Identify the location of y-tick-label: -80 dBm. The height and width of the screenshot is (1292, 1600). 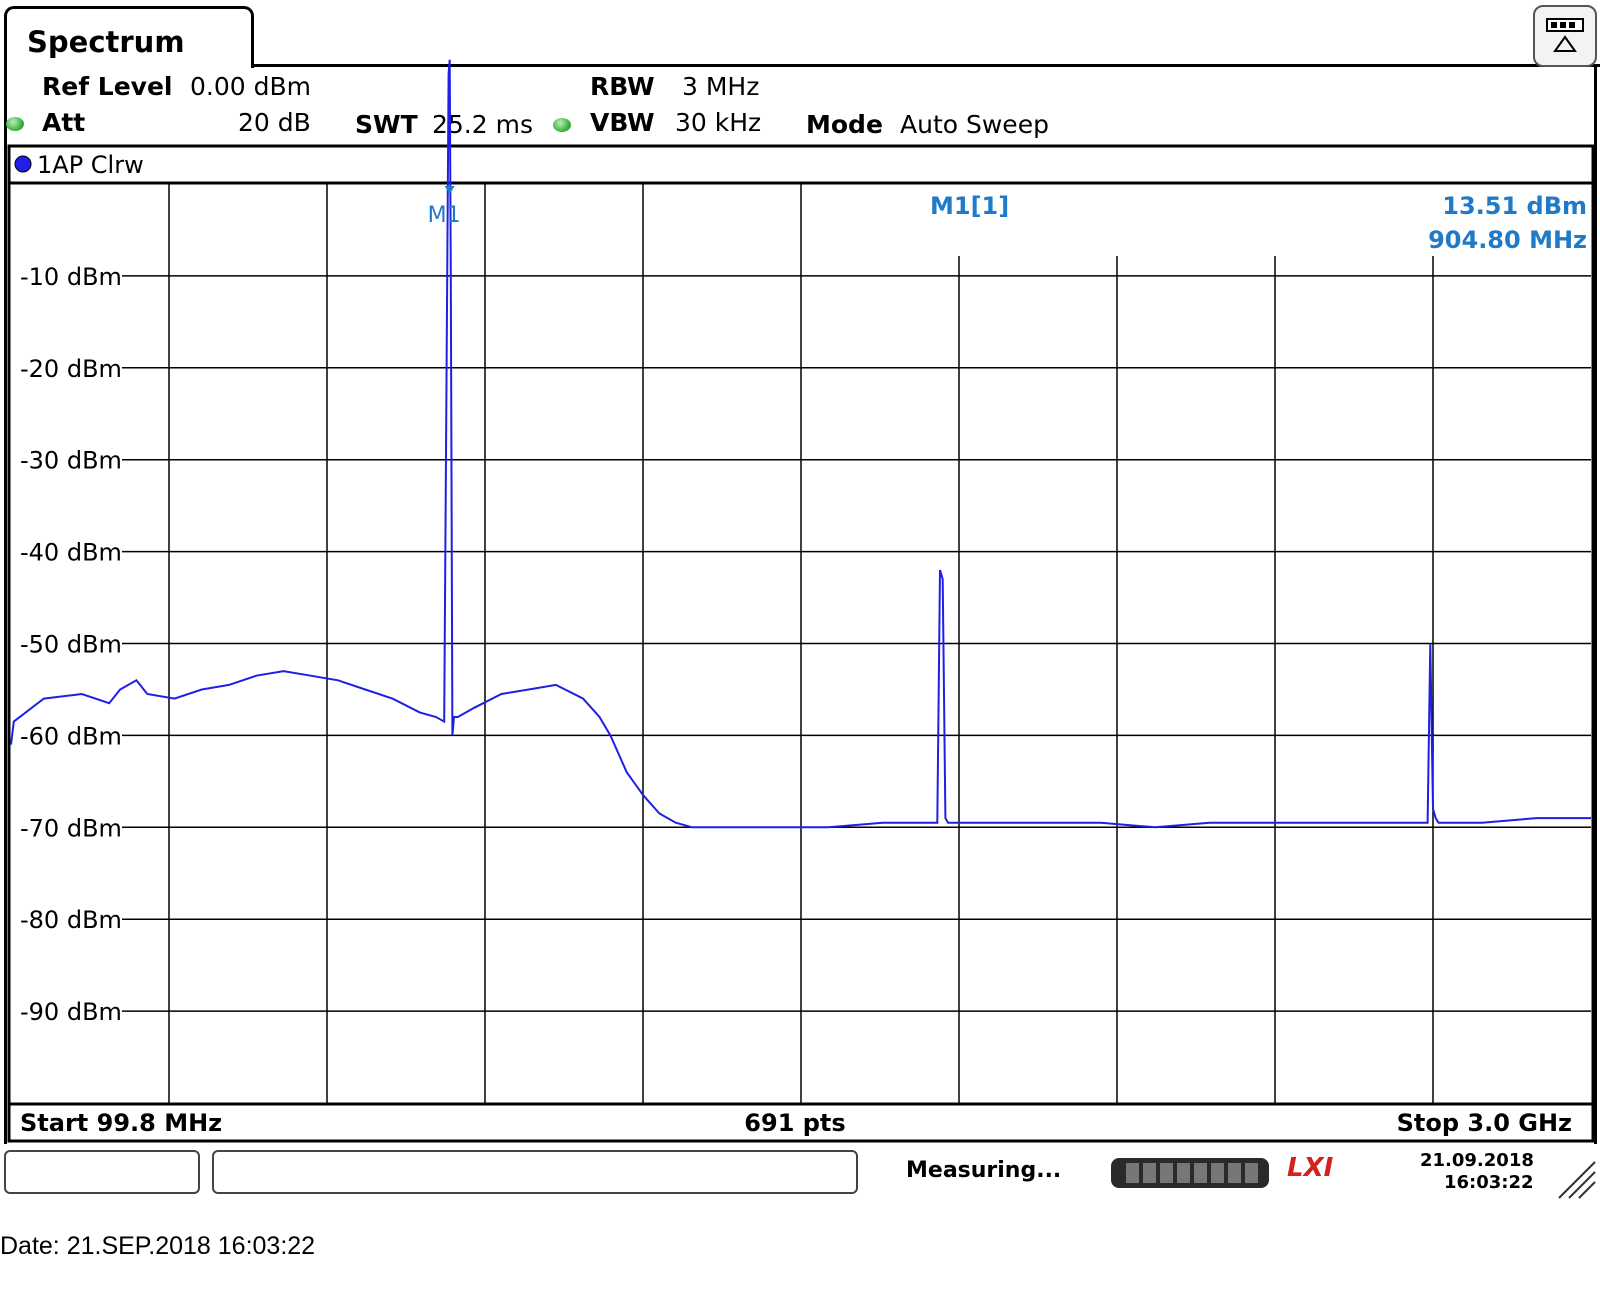
(71, 920).